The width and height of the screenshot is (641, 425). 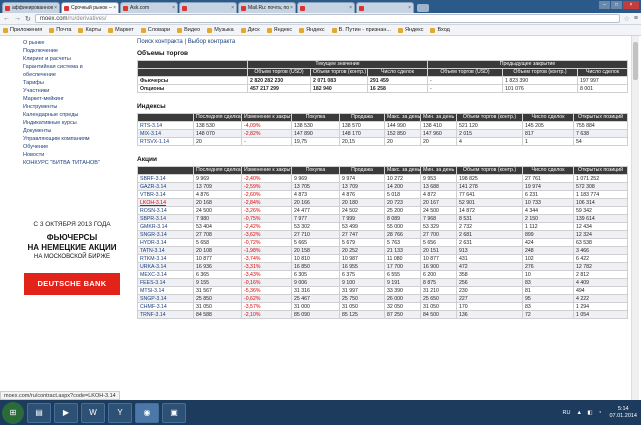 What do you see at coordinates (188, 30) in the screenshot?
I see `bookmark-item: Видео` at bounding box center [188, 30].